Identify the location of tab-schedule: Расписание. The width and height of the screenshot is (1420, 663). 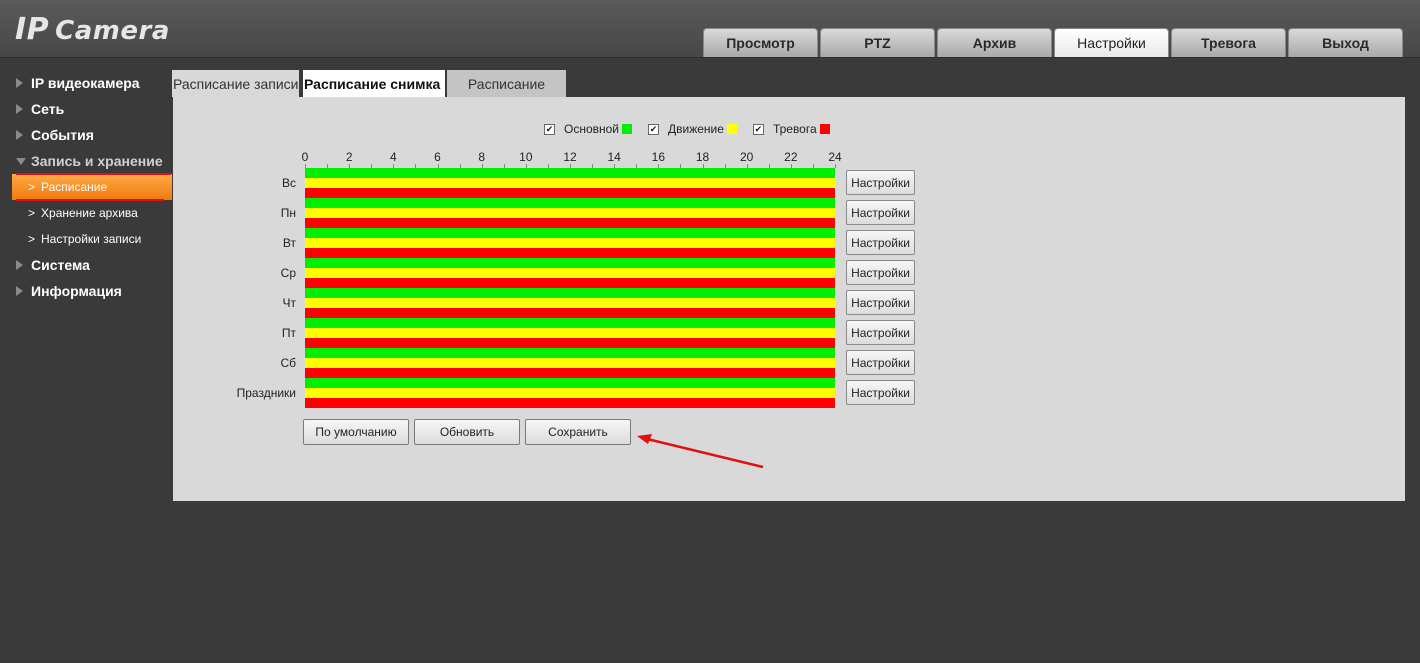
(506, 83).